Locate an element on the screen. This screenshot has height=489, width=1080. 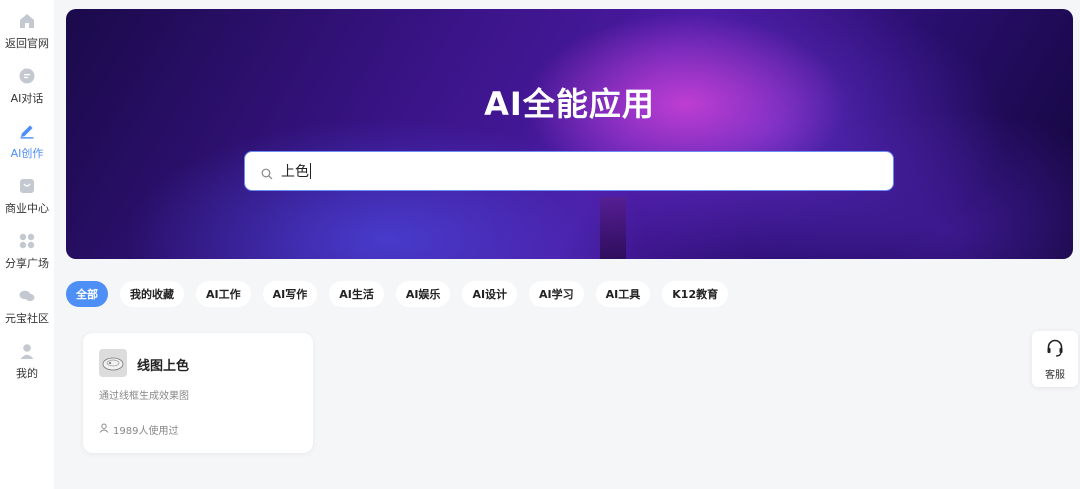
grid-icon is located at coordinates (27, 241).